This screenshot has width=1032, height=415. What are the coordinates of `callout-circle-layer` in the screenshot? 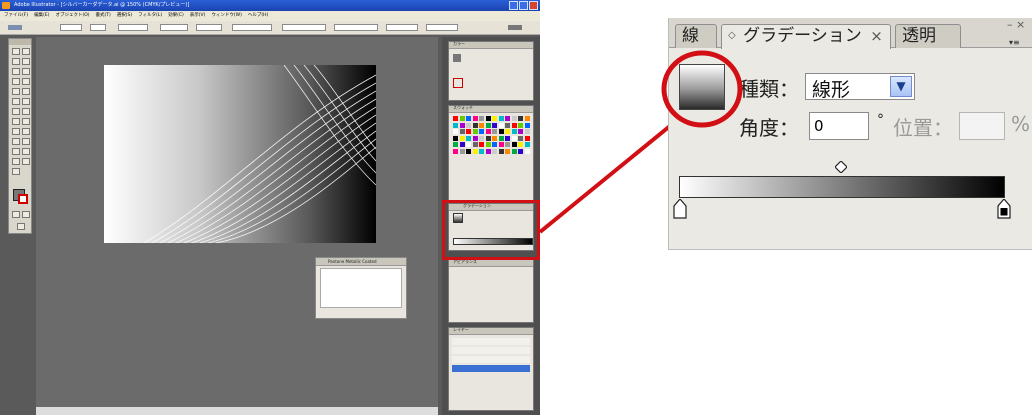 It's located at (702, 89).